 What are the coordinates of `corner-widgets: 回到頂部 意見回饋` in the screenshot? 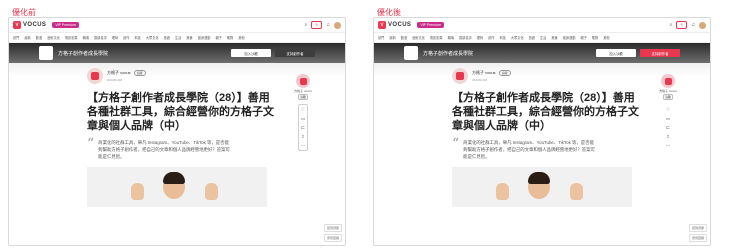 It's located at (697, 233).